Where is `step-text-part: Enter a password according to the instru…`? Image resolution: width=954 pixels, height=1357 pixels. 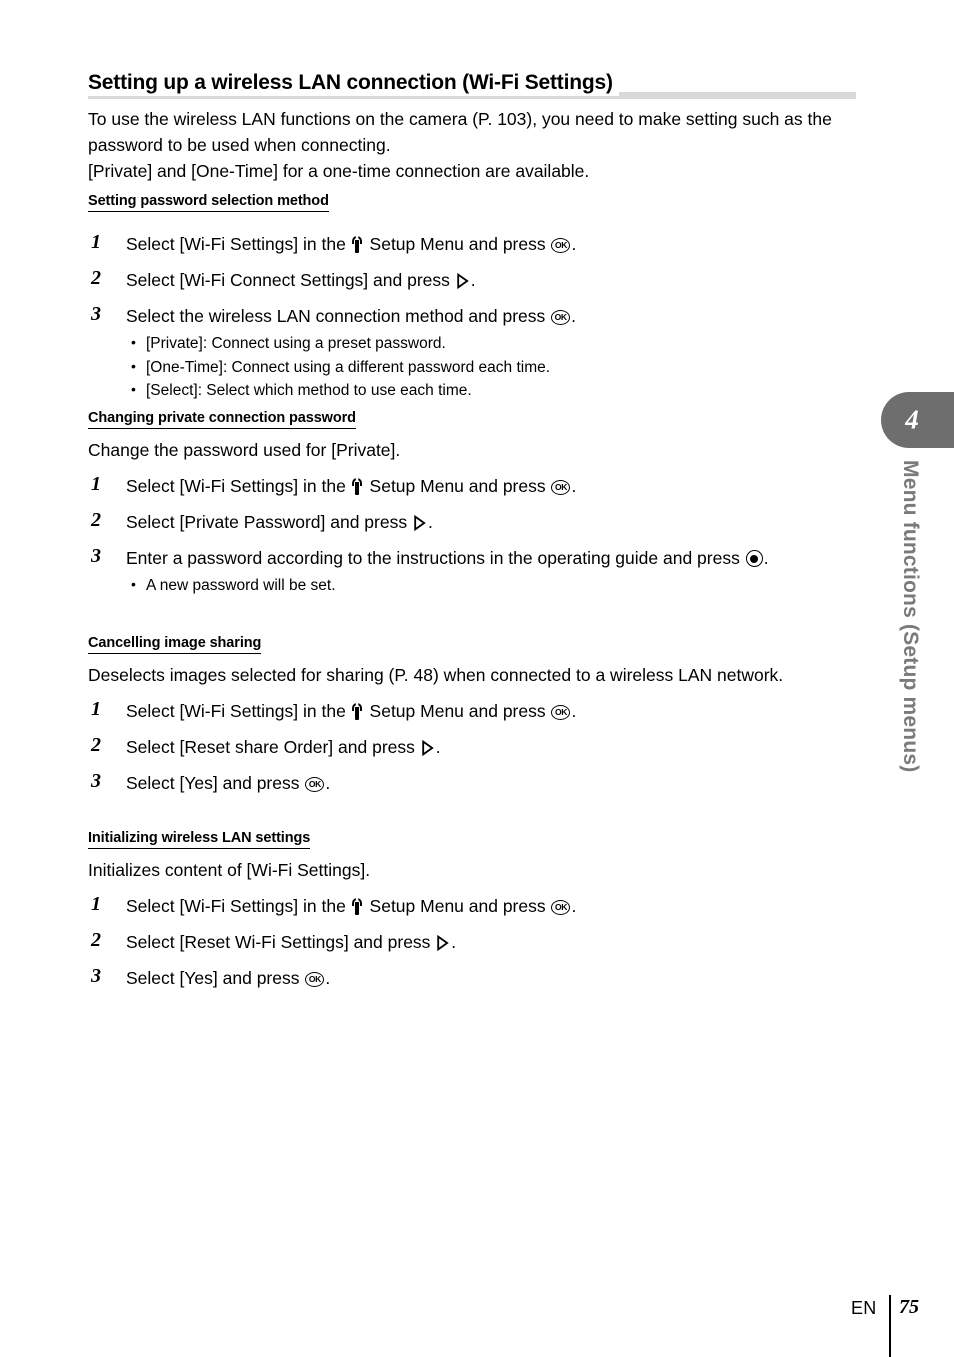
step-text-part: Enter a password according to the instru… is located at coordinates (435, 558).